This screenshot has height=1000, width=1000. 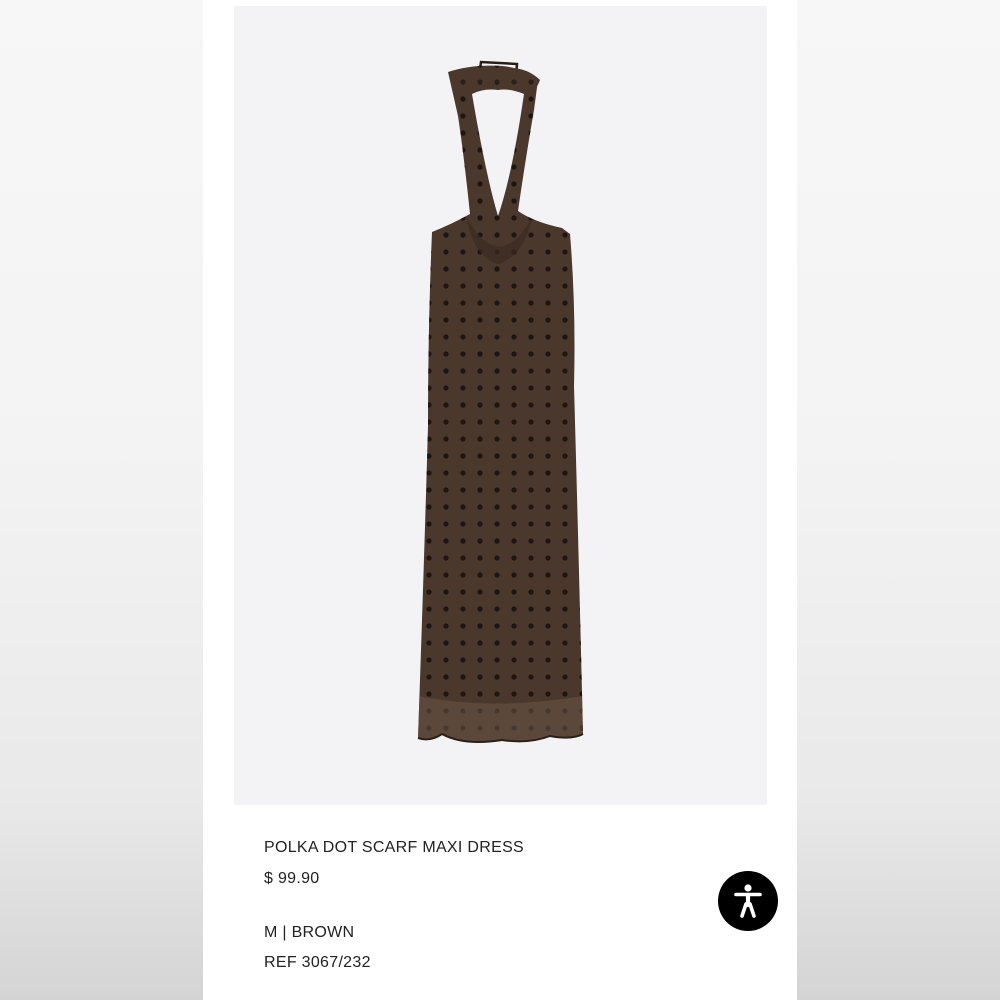 I want to click on product-name: POLKA DOT SCARF MAXI DRESS, so click(x=394, y=847).